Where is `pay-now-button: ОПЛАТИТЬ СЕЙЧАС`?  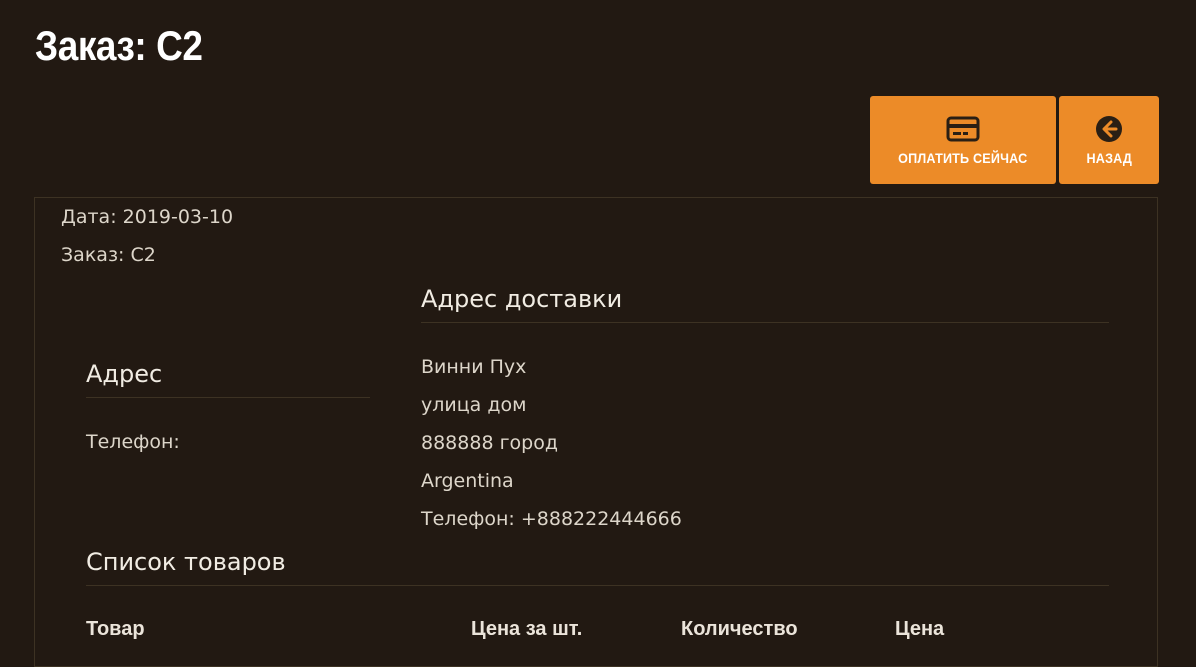 pay-now-button: ОПЛАТИТЬ СЕЙЧАС is located at coordinates (963, 140).